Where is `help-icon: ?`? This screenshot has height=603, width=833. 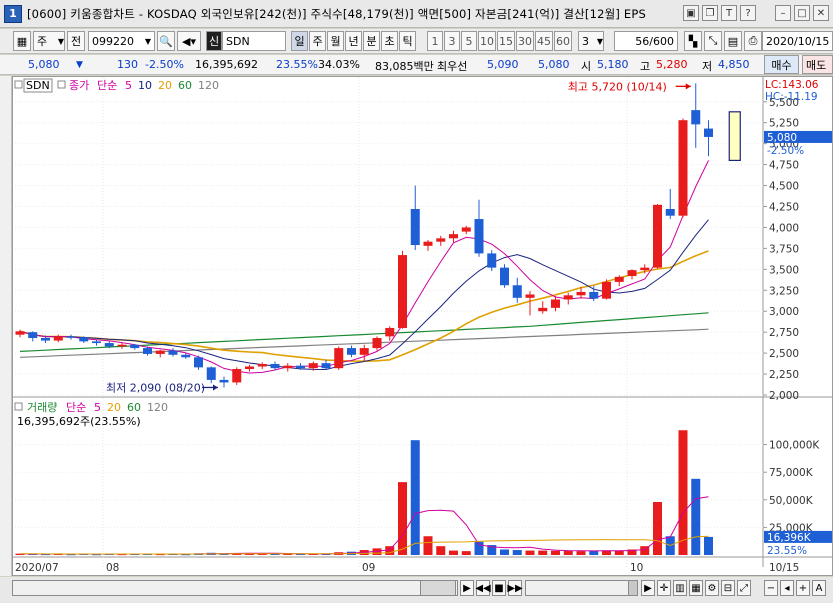 help-icon: ? is located at coordinates (748, 13).